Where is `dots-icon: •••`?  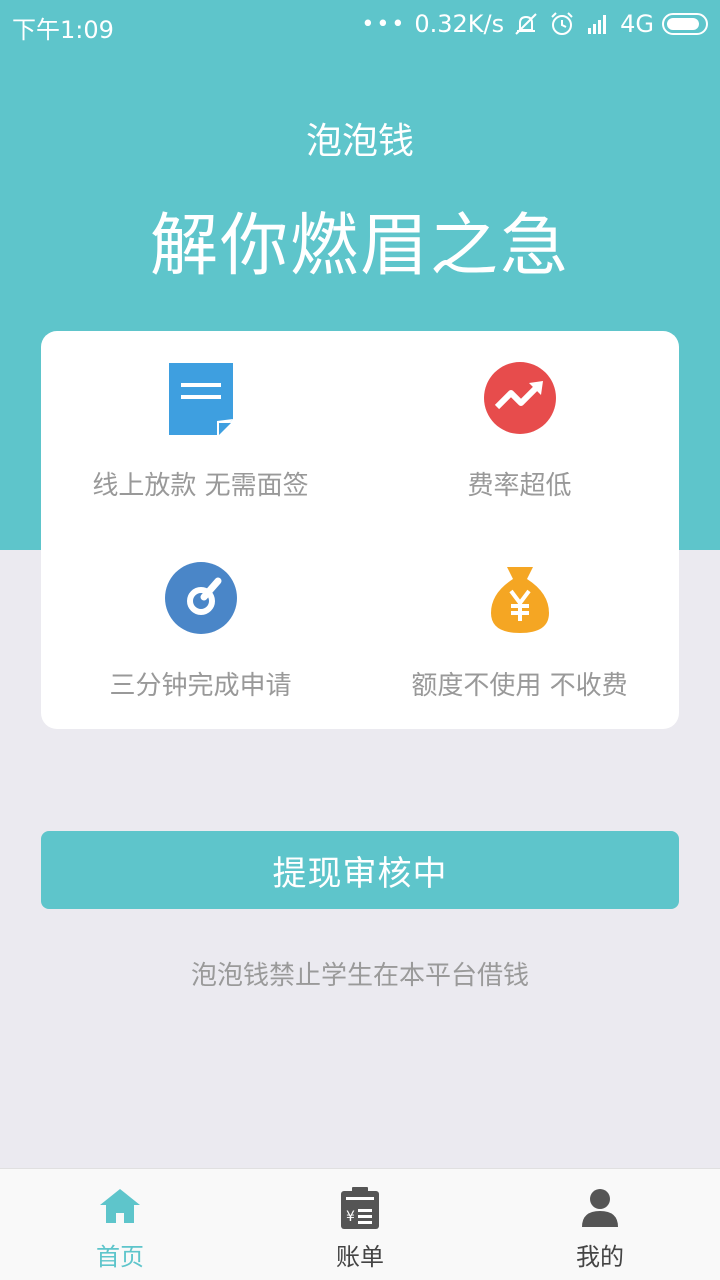
dots-icon: ••• is located at coordinates (384, 24).